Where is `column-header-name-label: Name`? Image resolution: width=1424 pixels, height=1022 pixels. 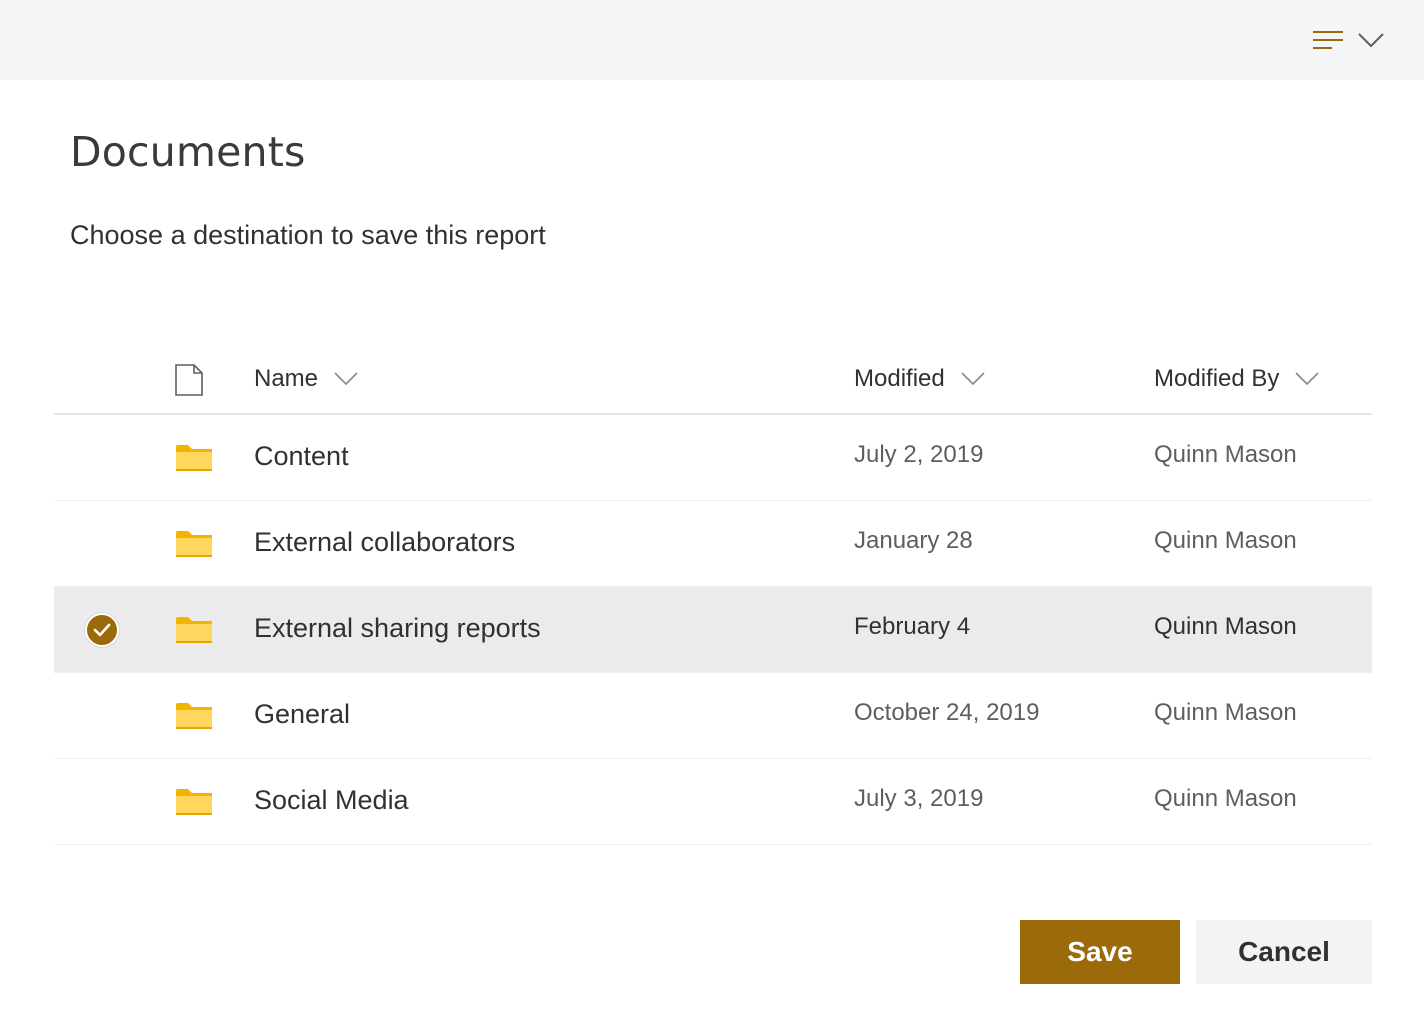
column-header-name-label: Name is located at coordinates (286, 378).